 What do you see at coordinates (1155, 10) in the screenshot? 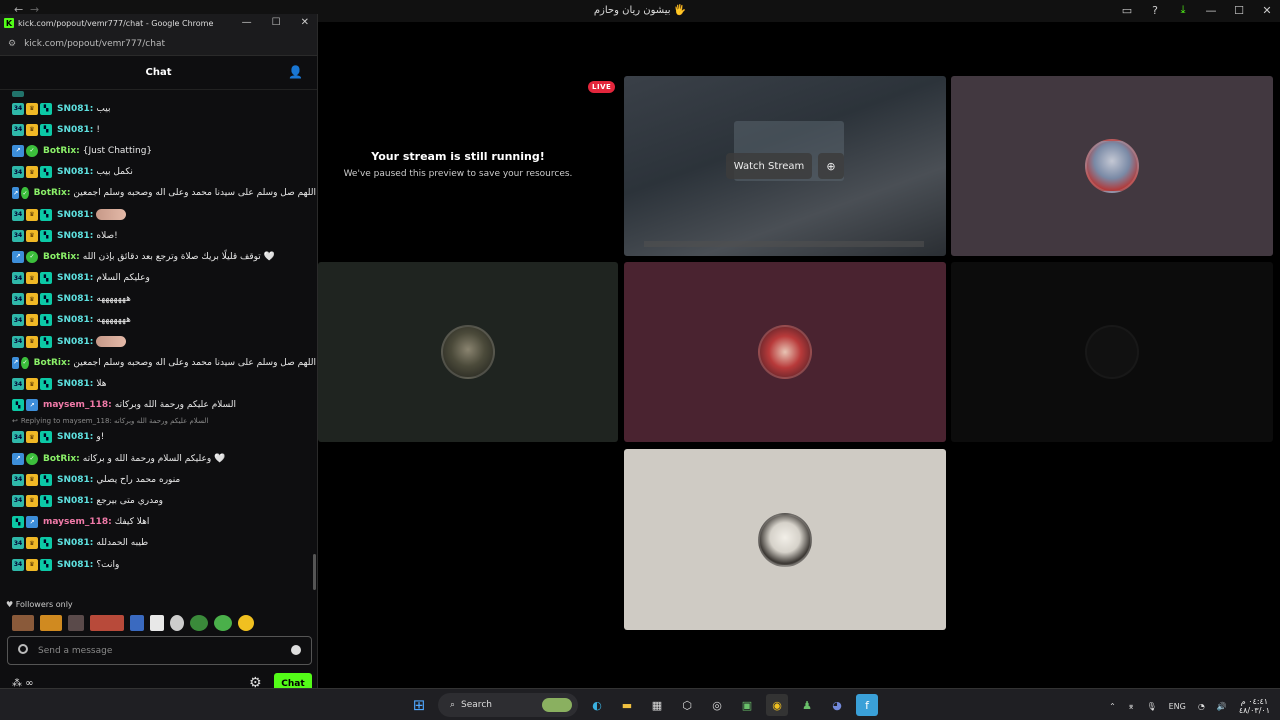
I see `help-icon: ?` at bounding box center [1155, 10].